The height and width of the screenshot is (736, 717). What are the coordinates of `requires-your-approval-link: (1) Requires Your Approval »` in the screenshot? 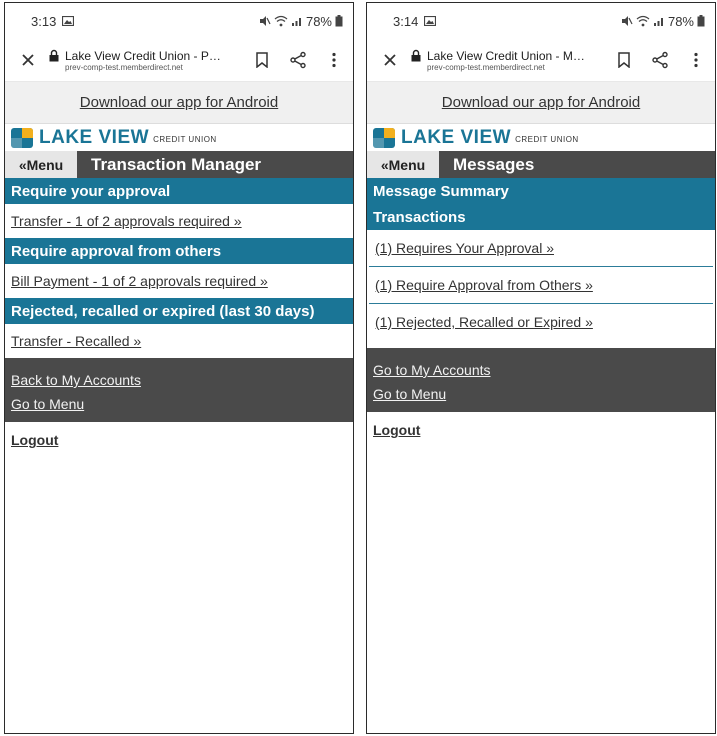 It's located at (464, 248).